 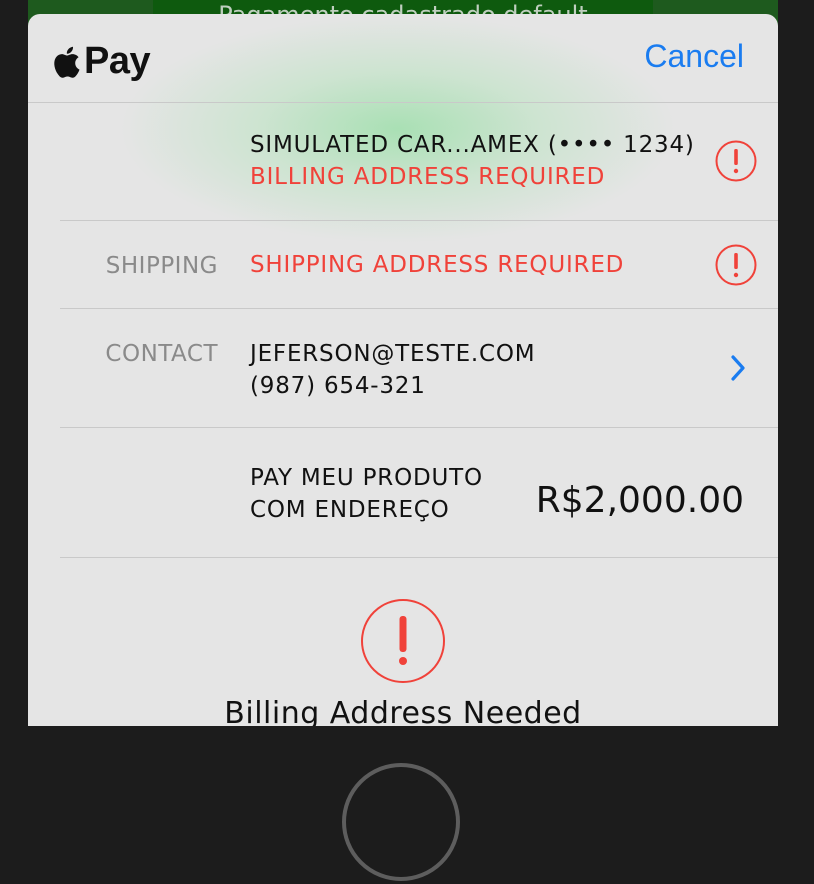 I want to click on apple-pay-logo: Pay, so click(x=101, y=61).